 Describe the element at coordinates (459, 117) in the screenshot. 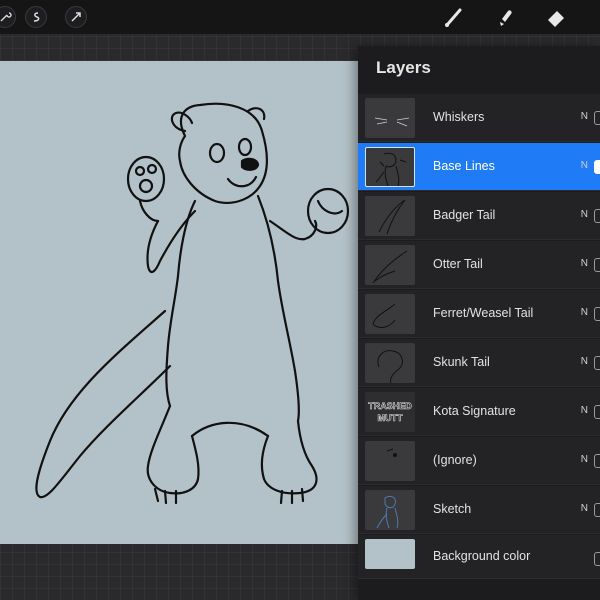

I see `layer-name: Whiskers` at that location.